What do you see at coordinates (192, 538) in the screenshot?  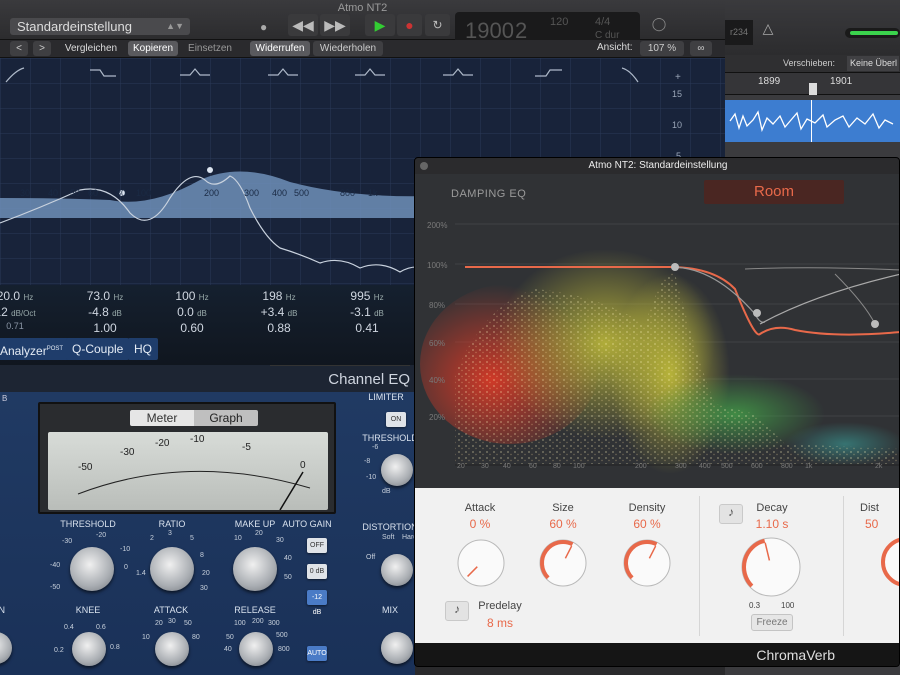 I see `ratio-tick: 5` at bounding box center [192, 538].